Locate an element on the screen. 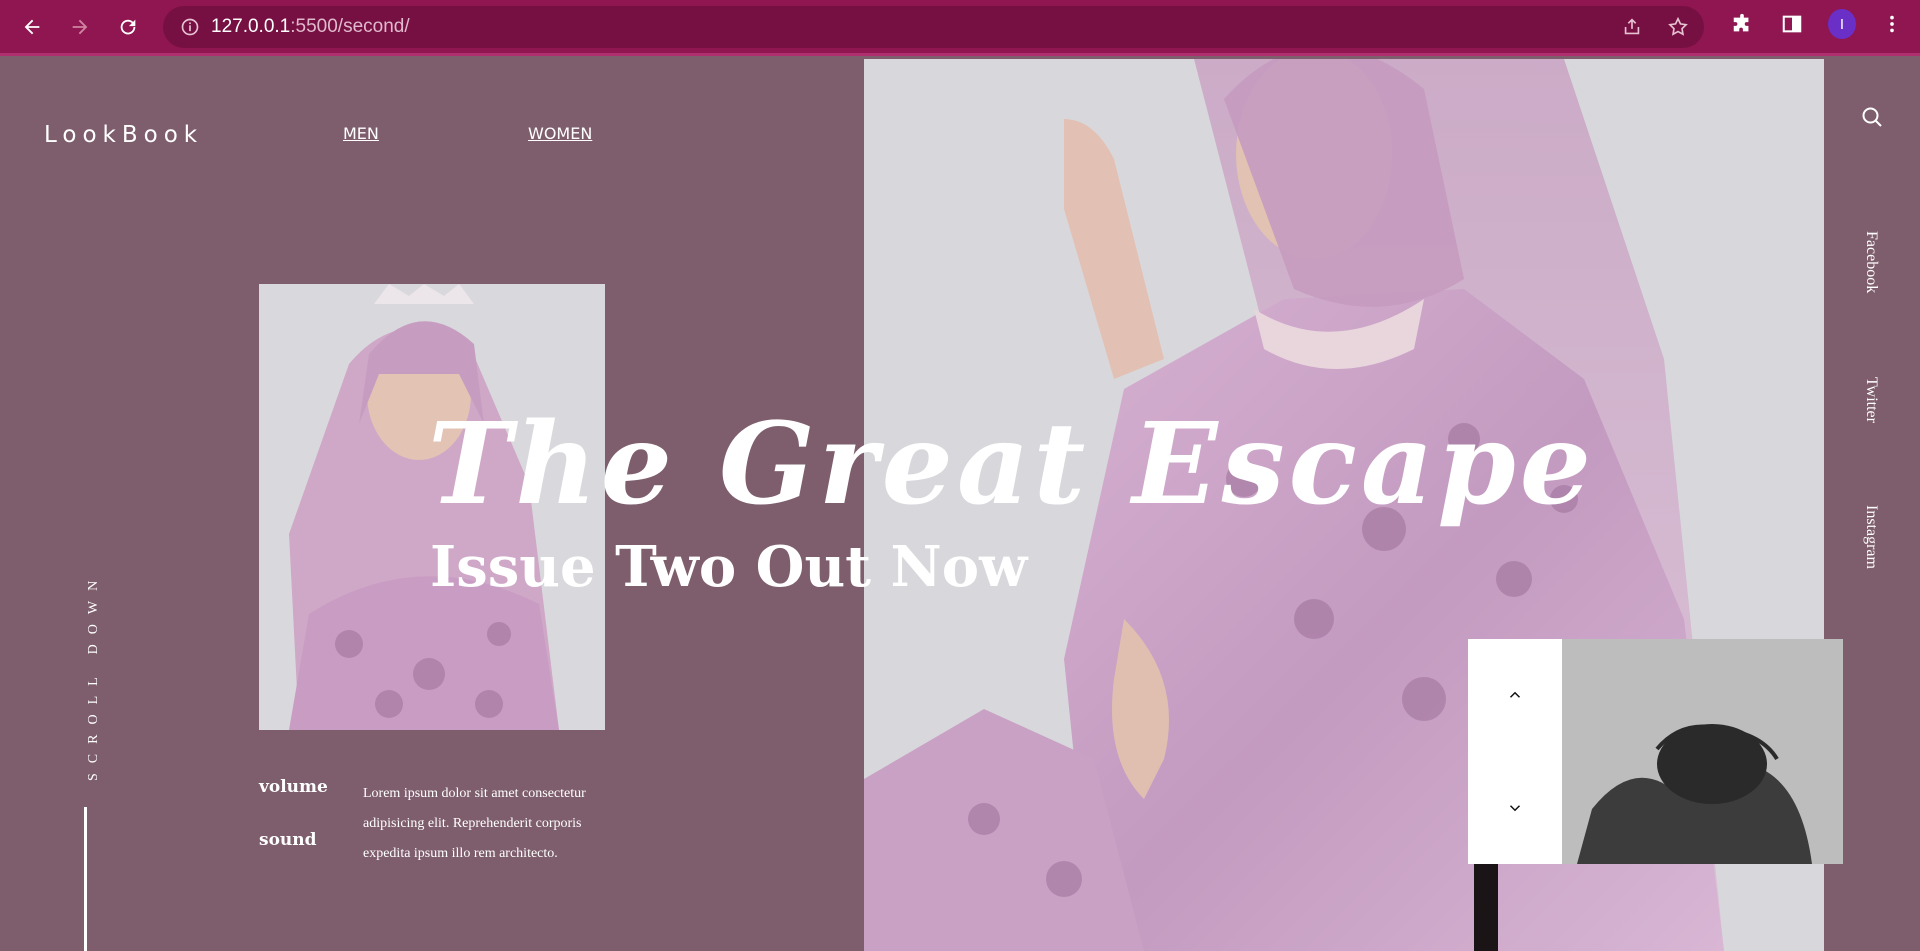 Image resolution: width=1920 pixels, height=951 pixels. url-path: :5500/second/ is located at coordinates (350, 26).